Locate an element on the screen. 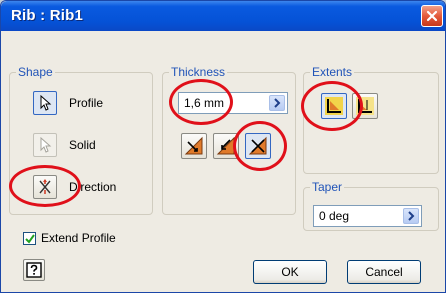 This screenshot has width=446, height=293. check-icon is located at coordinates (29, 238).